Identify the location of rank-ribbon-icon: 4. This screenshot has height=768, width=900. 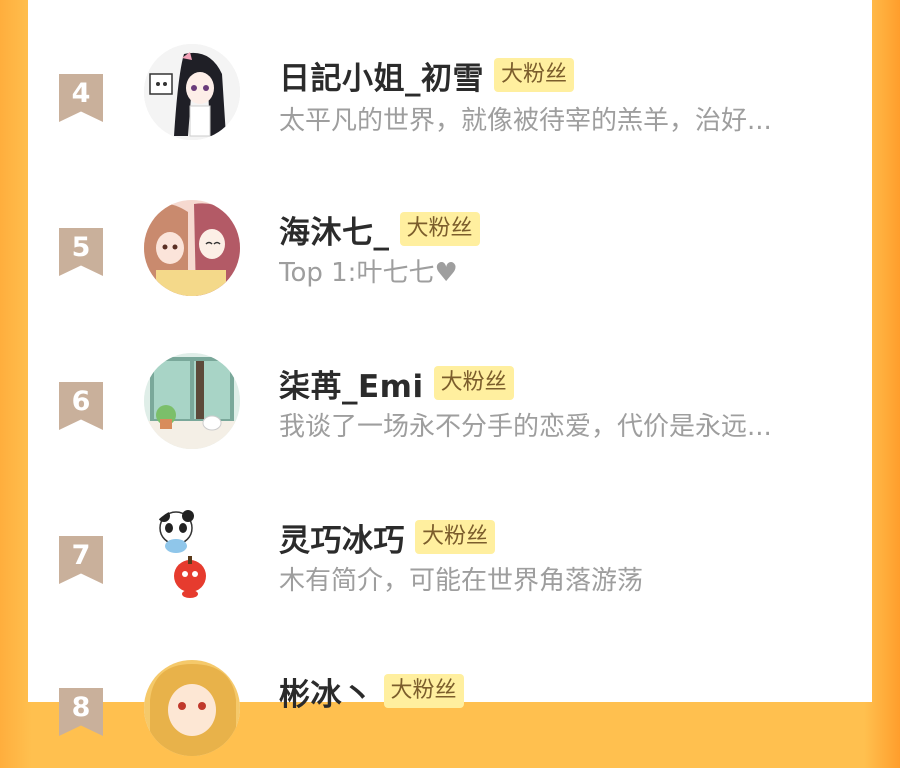
(81, 98).